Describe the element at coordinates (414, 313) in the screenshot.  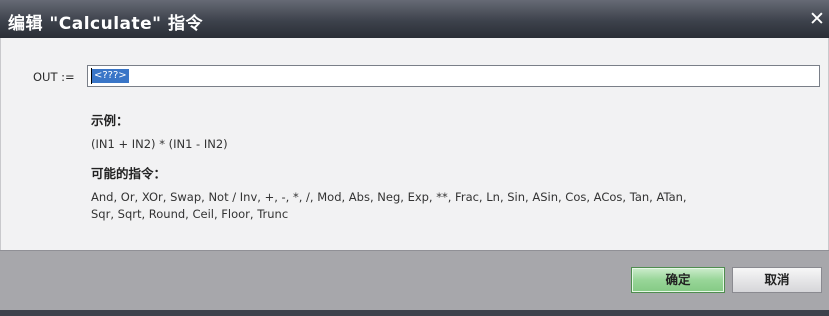
I see `footer-divider` at that location.